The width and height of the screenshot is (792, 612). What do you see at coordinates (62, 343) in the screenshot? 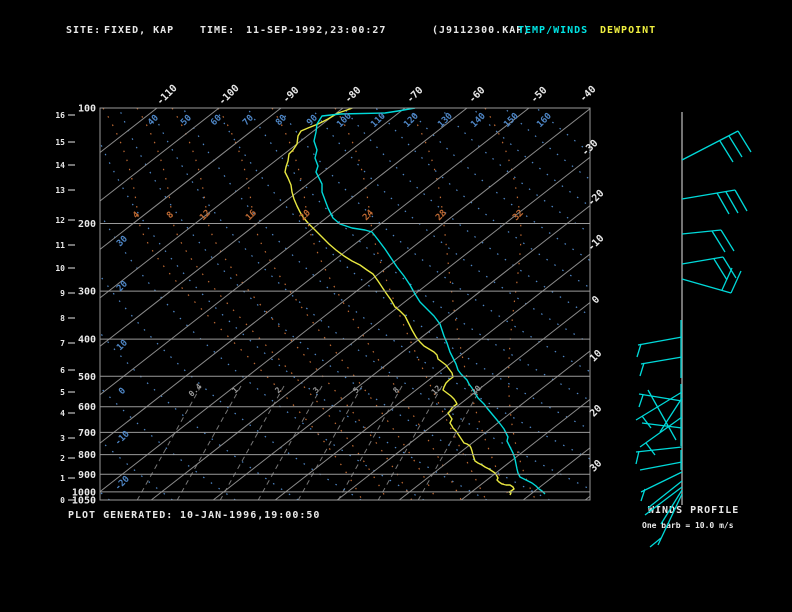
I see `svg-text: 7` at bounding box center [62, 343].